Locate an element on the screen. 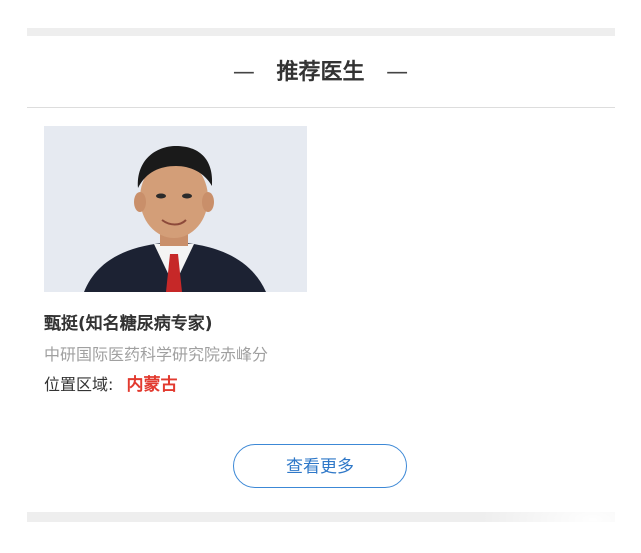 The height and width of the screenshot is (553, 641). doctor-name: 甄挺(知名糖尿病专家) is located at coordinates (128, 321).